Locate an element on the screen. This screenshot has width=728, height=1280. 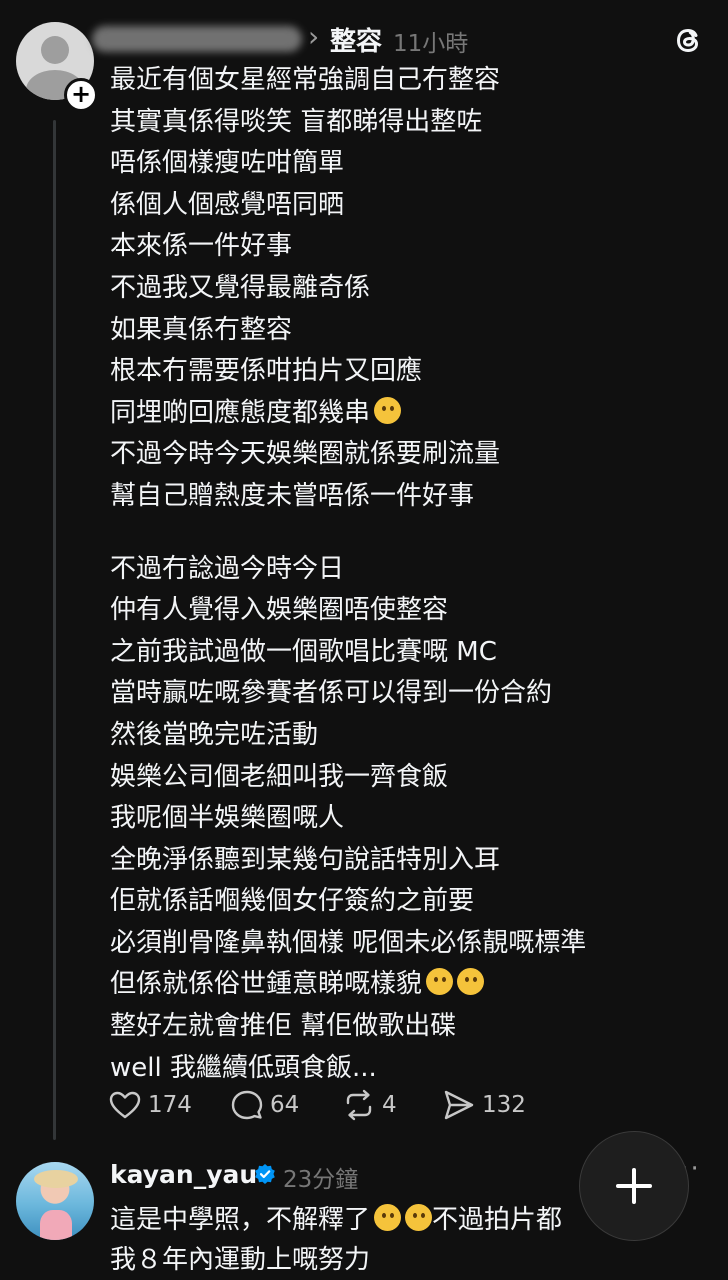
repost-button: 4 is located at coordinates (369, 1105).